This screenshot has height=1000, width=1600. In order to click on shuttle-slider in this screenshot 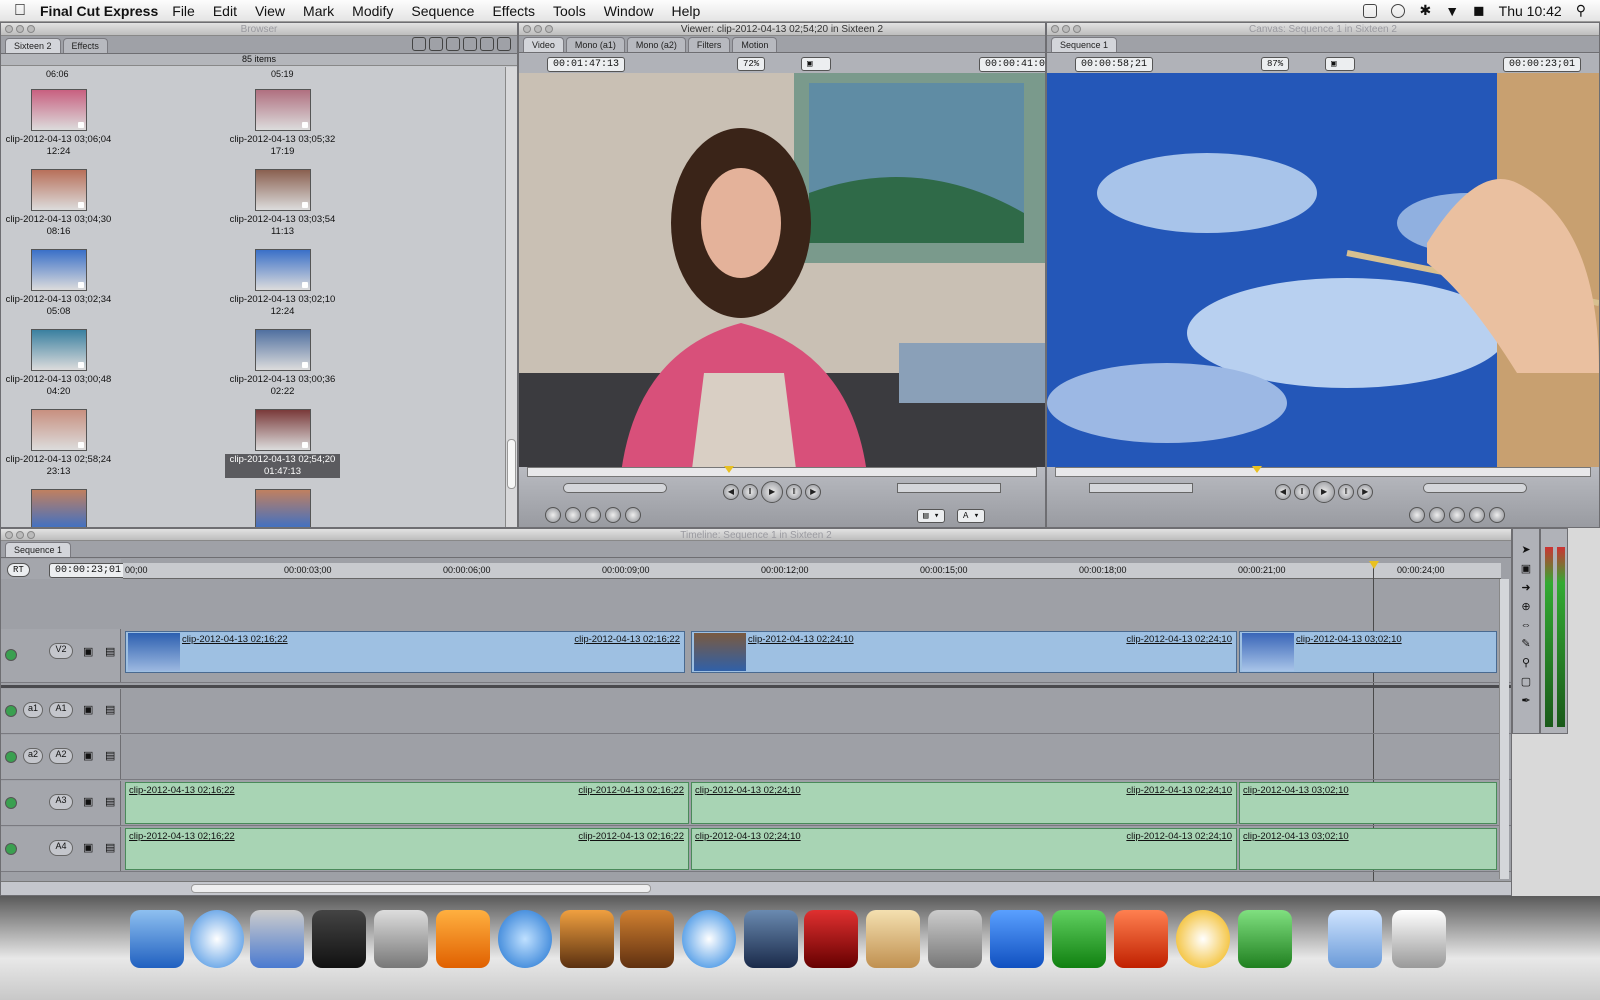, I will do `click(615, 488)`.